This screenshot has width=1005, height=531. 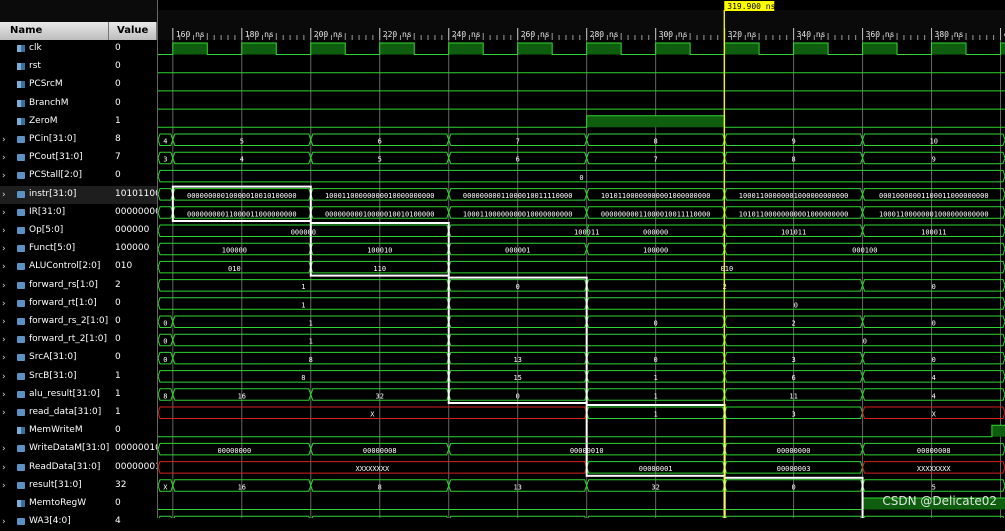 What do you see at coordinates (69, 321) in the screenshot?
I see `signal-name: forward_rs_2[1:0]` at bounding box center [69, 321].